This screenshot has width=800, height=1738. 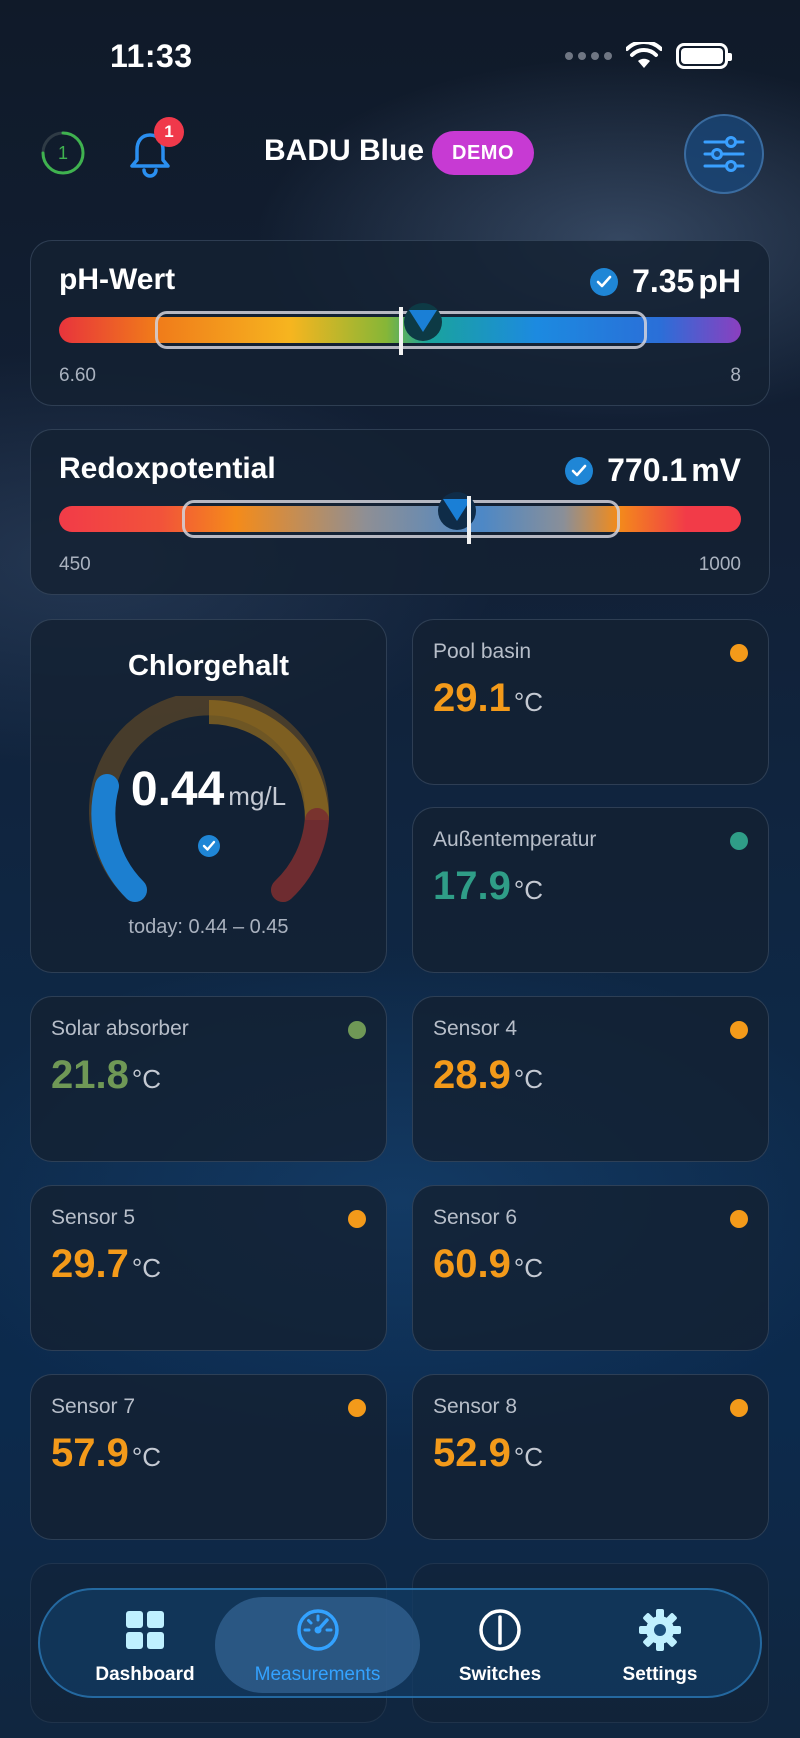 I want to click on tile-pool-basin: Pool basin 29.1 °C, so click(x=590, y=702).